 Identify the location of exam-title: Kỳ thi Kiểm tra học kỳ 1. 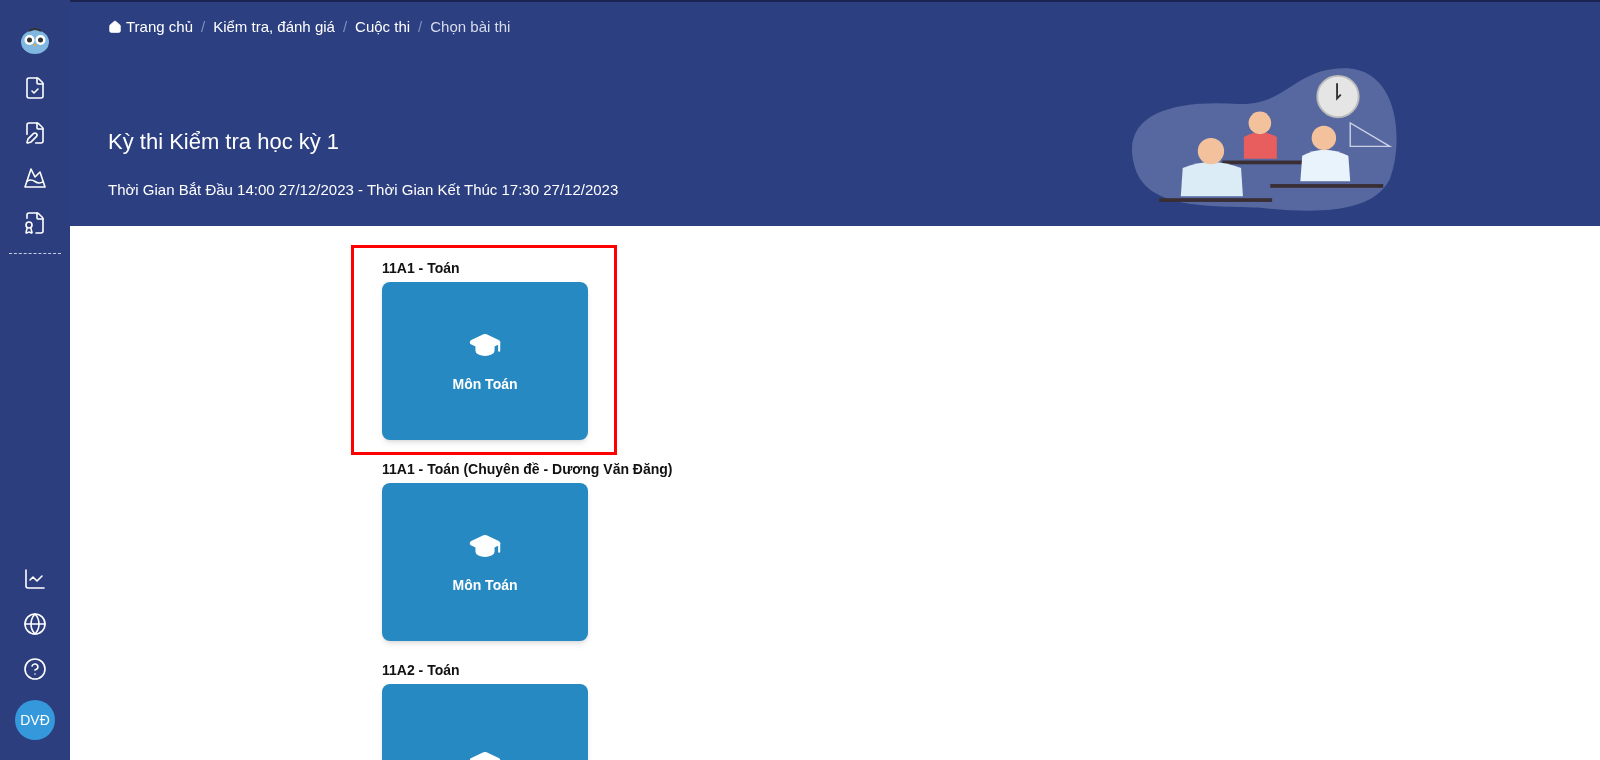
(224, 141).